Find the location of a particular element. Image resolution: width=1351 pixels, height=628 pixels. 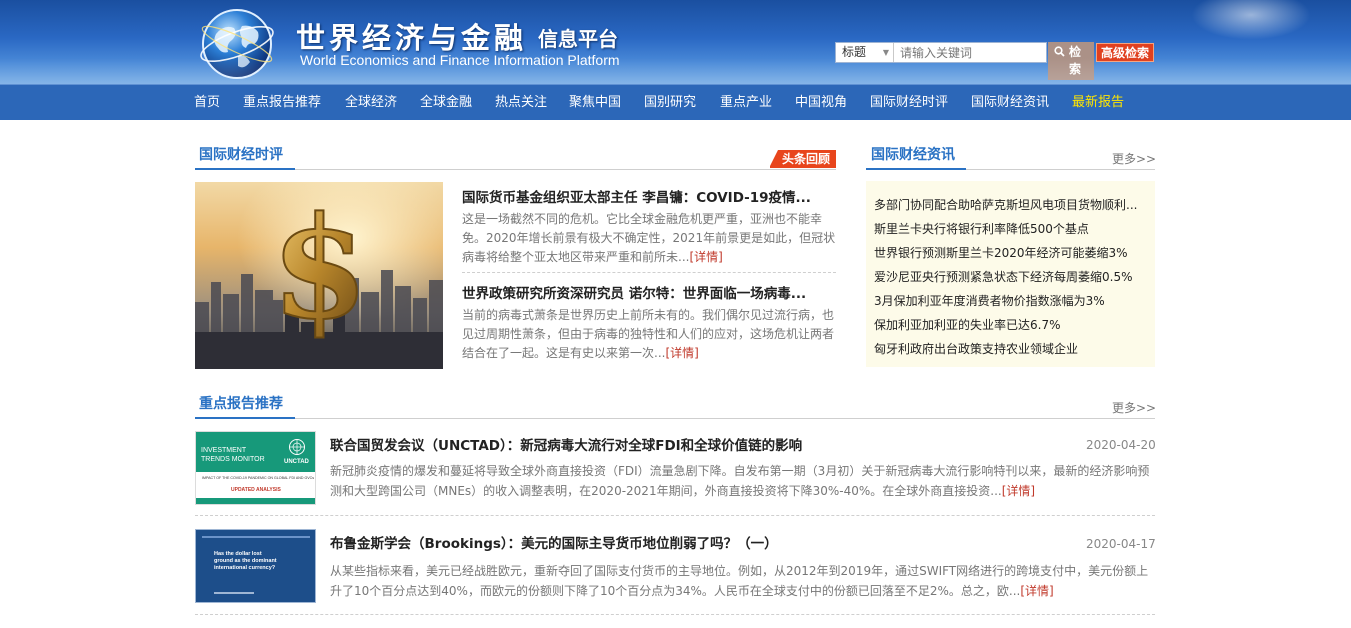

search-input is located at coordinates (971, 52).